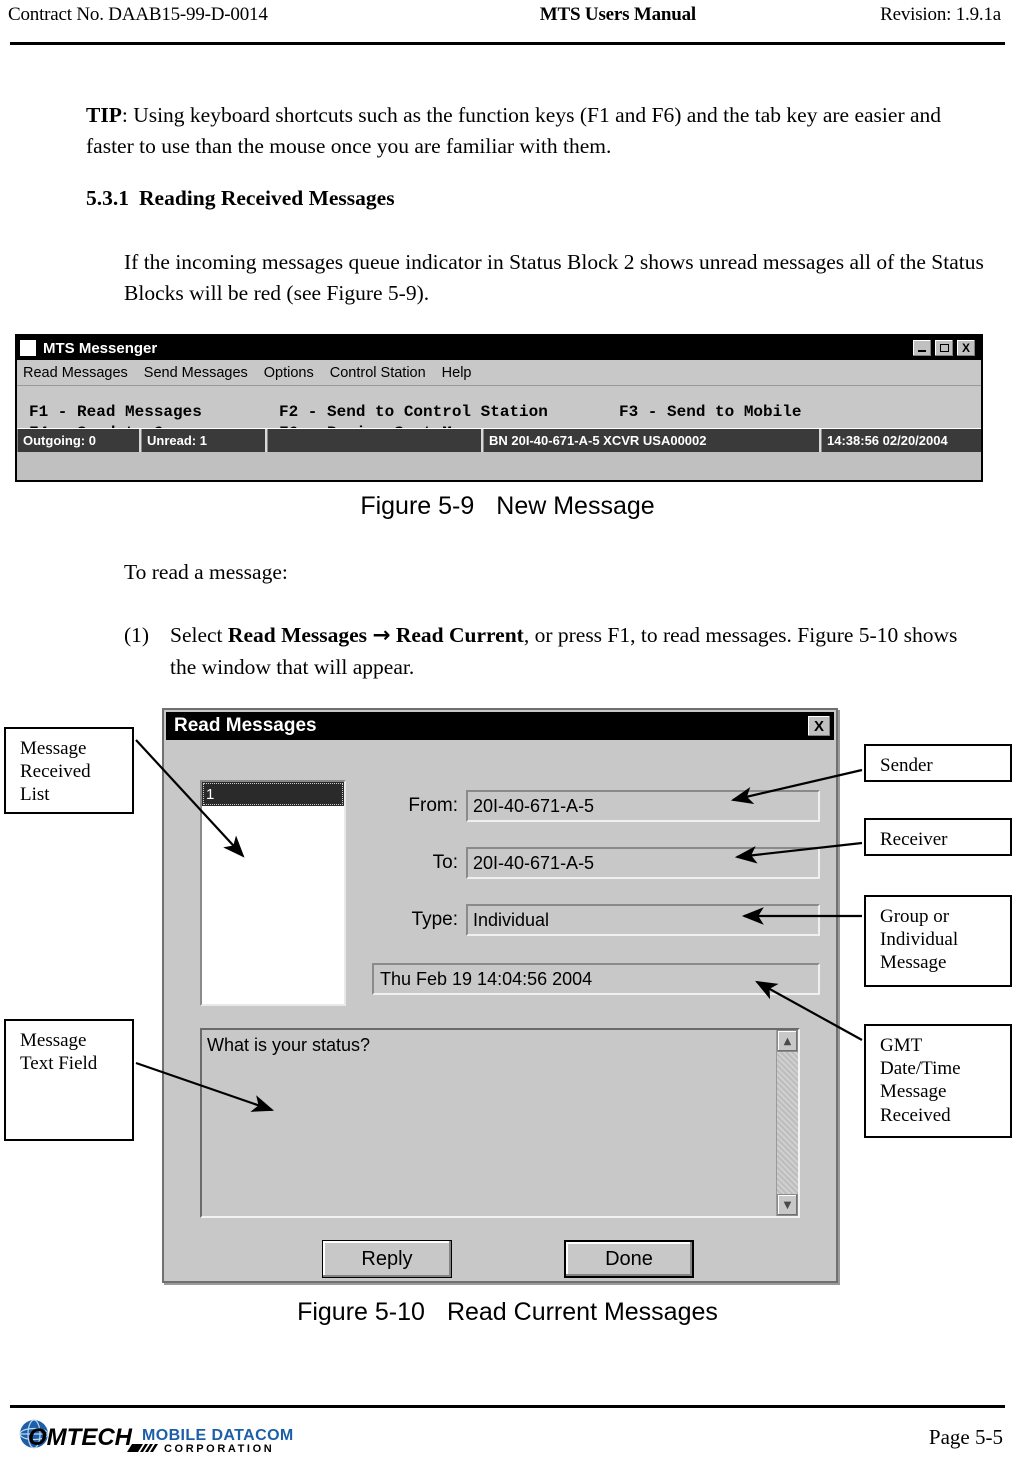  Describe the element at coordinates (652, 440) in the screenshot. I see `status-block-xcvr-id: BN 20I-40-671-A-5 XCVR USA00002` at that location.